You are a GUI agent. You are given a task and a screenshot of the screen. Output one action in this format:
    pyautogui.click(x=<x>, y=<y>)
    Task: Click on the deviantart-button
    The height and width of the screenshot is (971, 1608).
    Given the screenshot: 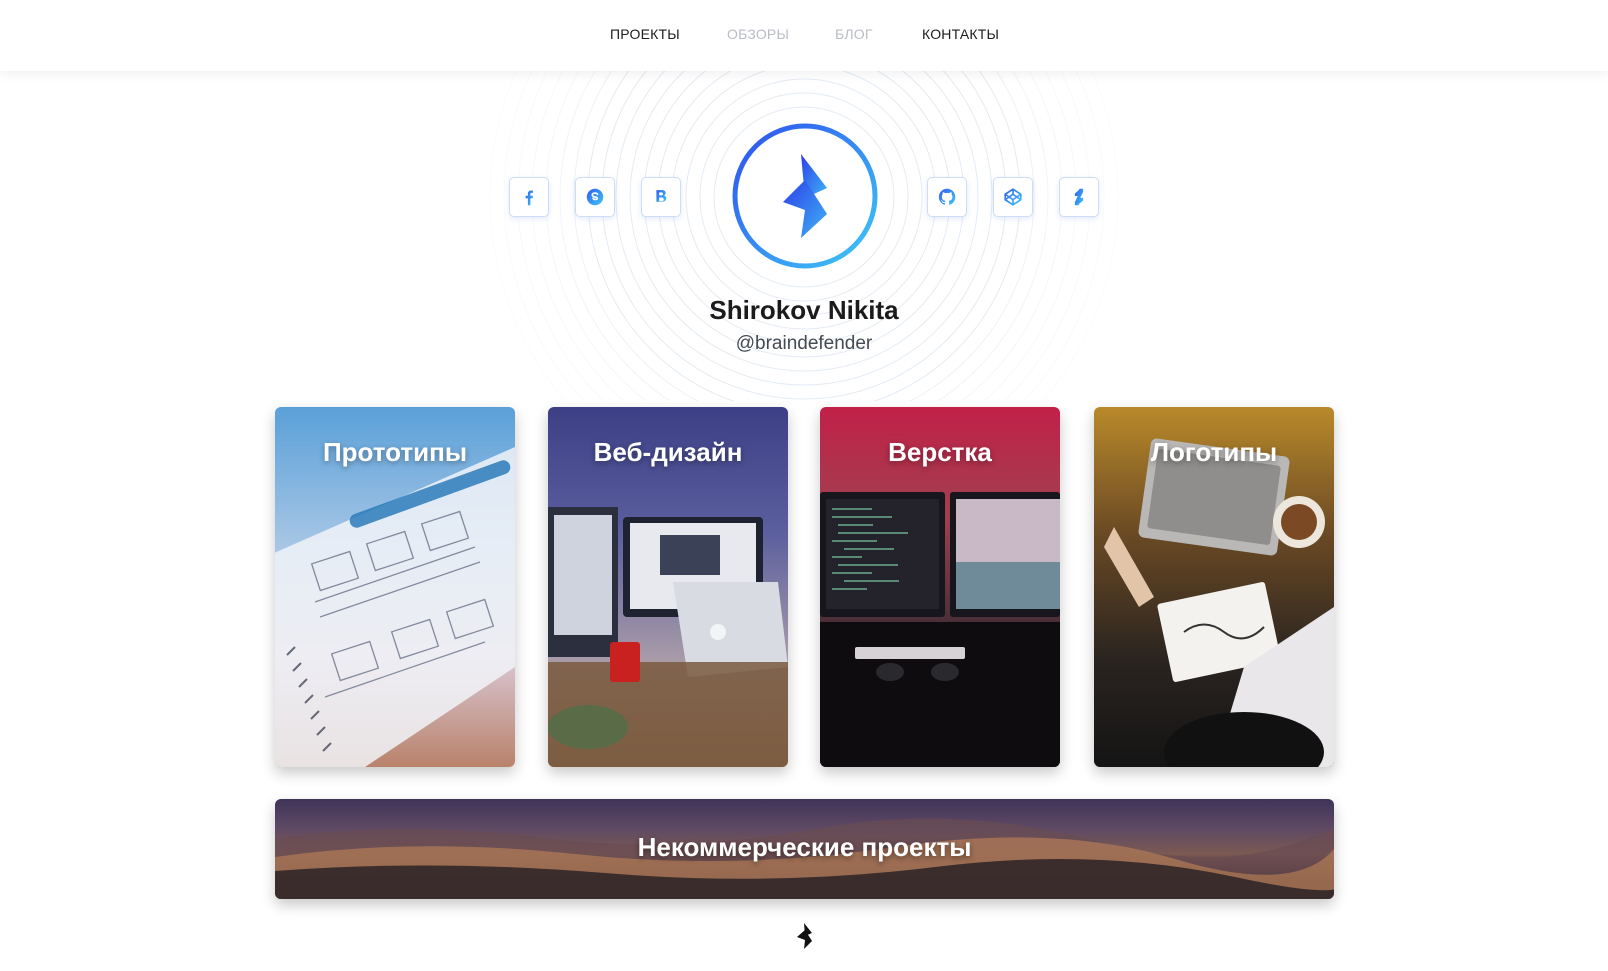 What is the action you would take?
    pyautogui.click(x=1079, y=197)
    